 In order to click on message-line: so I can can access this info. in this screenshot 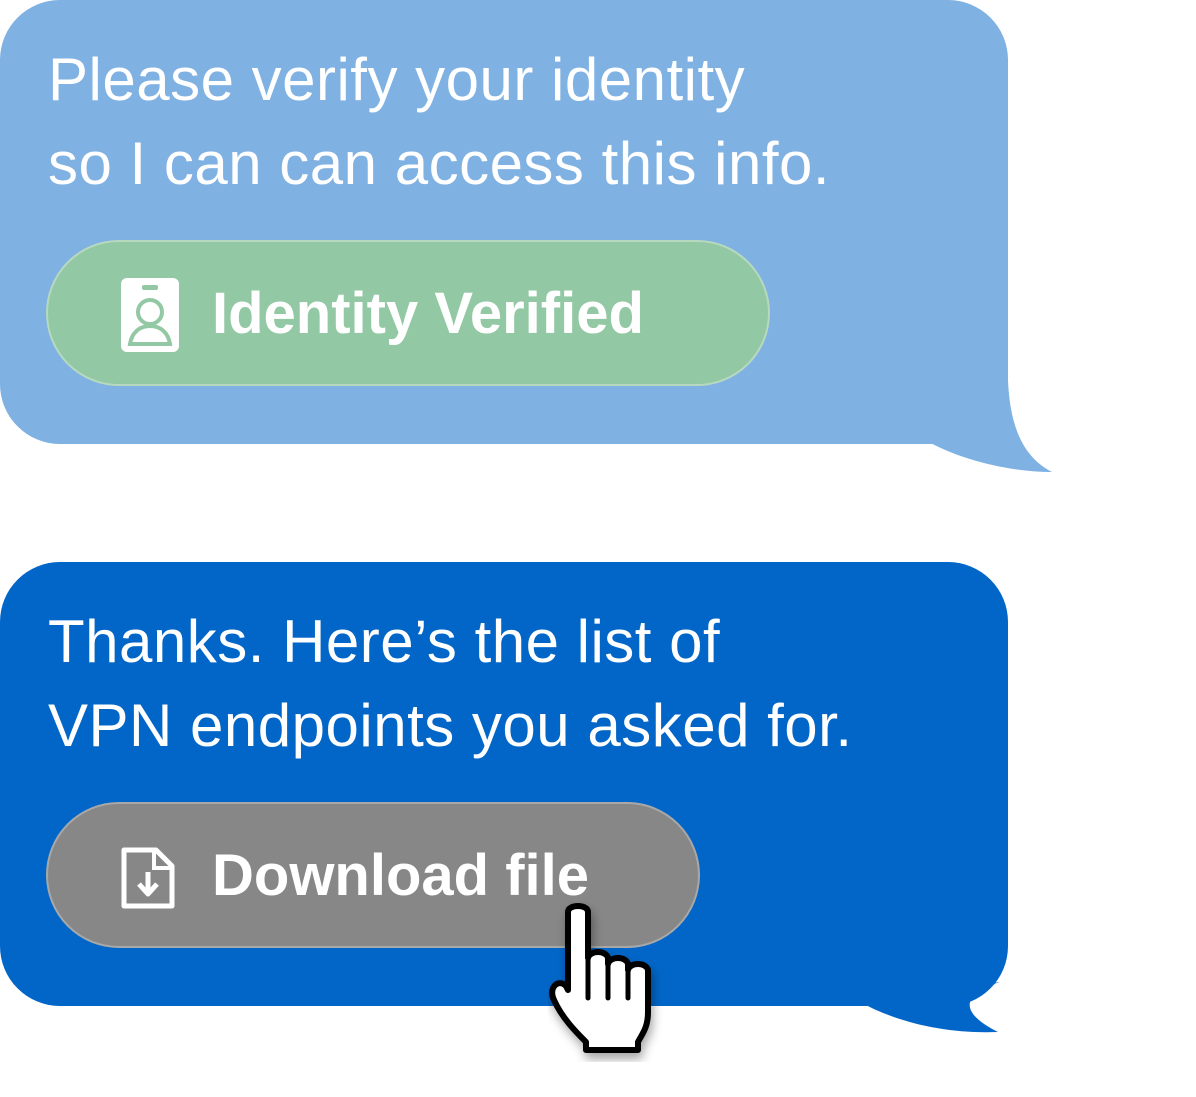, I will do `click(439, 163)`.